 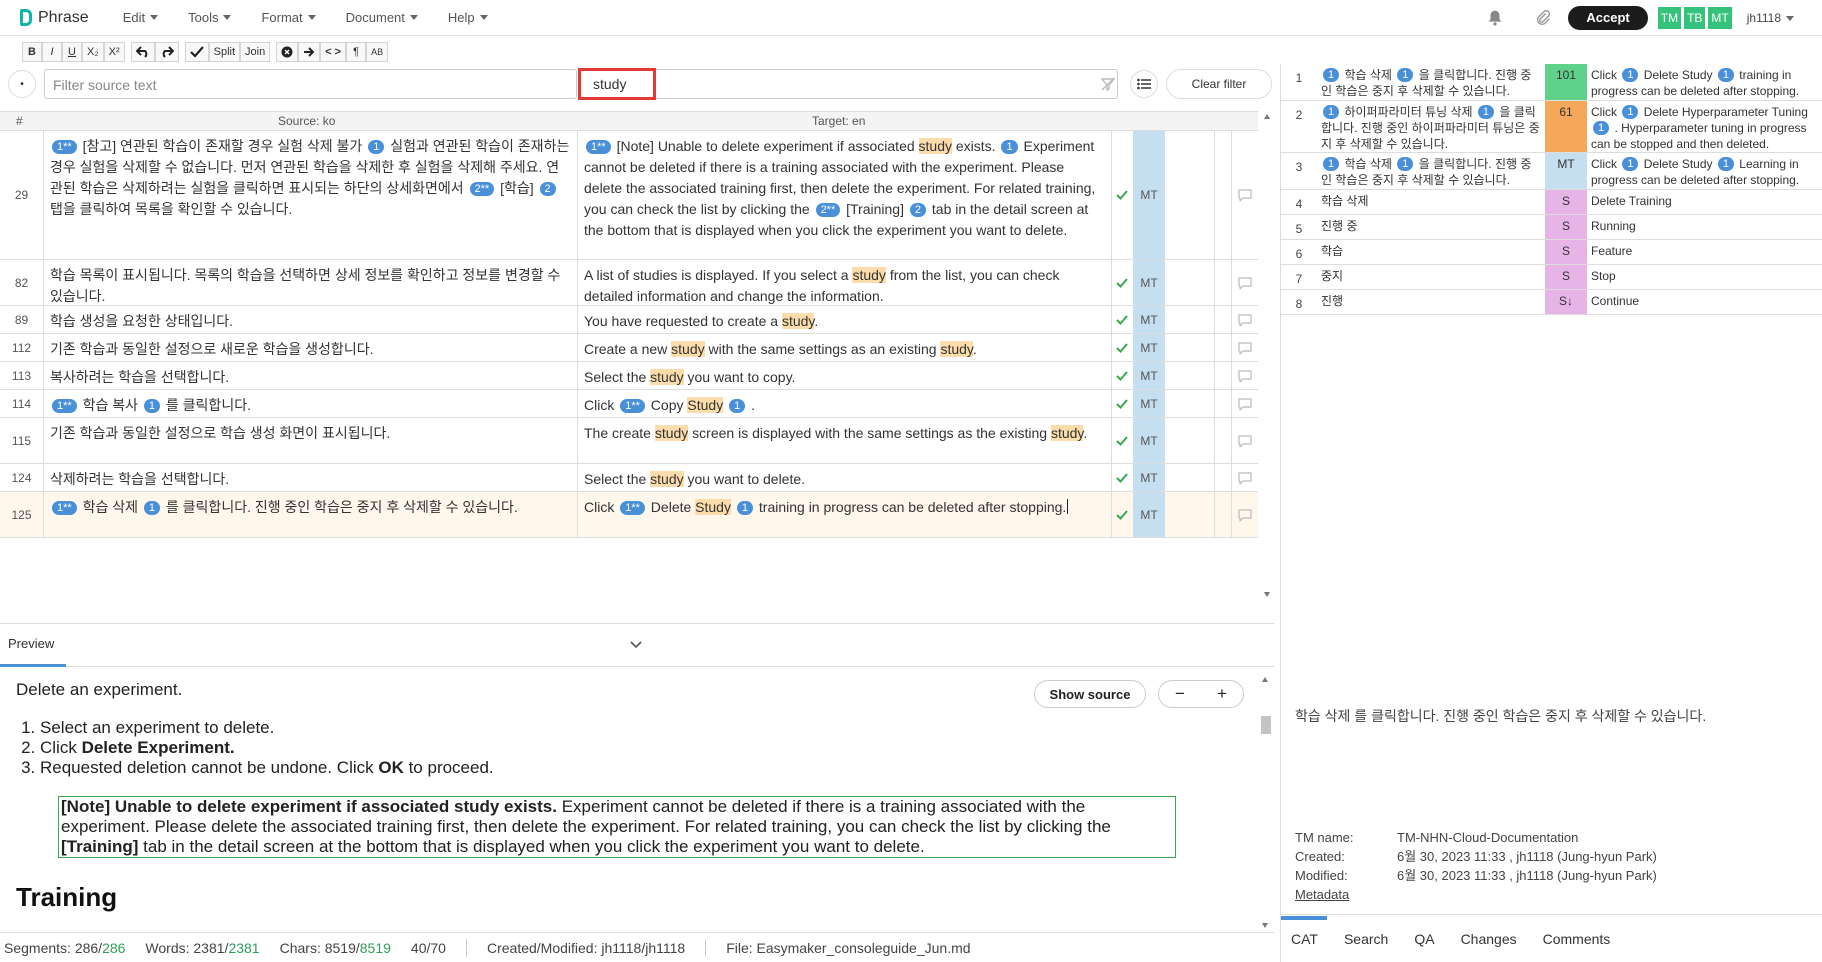 What do you see at coordinates (1495, 18) in the screenshot?
I see `bell-icon` at bounding box center [1495, 18].